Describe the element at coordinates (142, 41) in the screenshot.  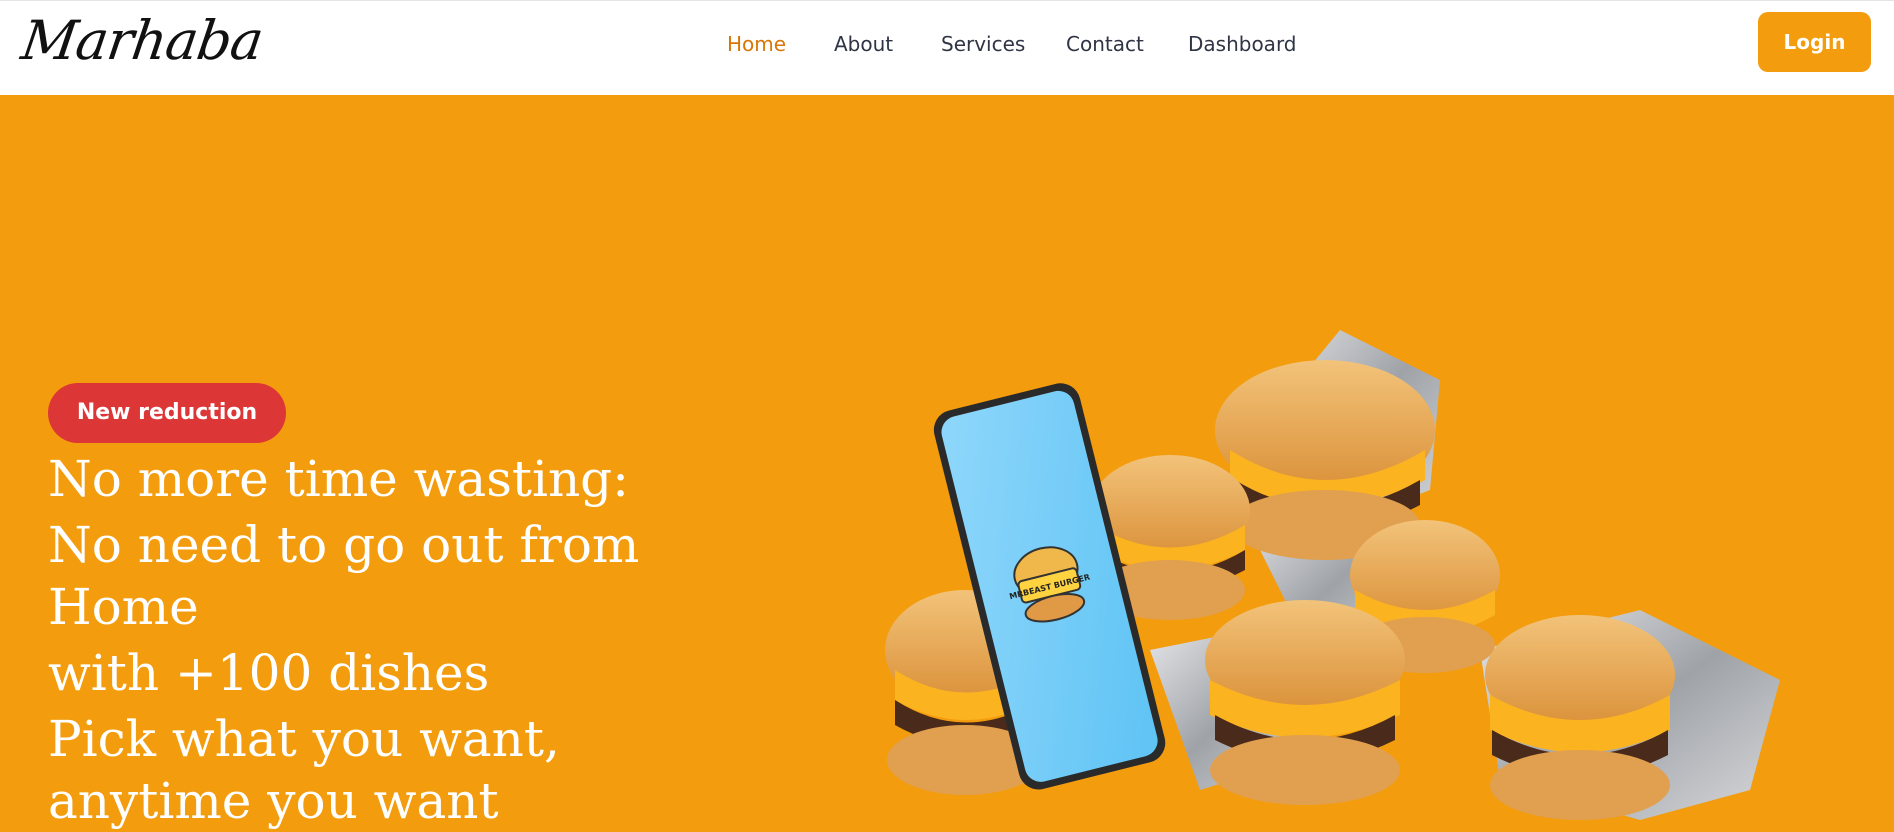
I see `brand-logo: Marhaba` at that location.